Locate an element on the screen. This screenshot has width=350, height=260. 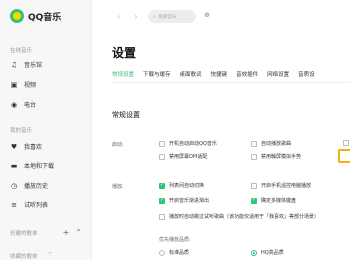
sidebar-item-label: 电台 is located at coordinates (30, 105).